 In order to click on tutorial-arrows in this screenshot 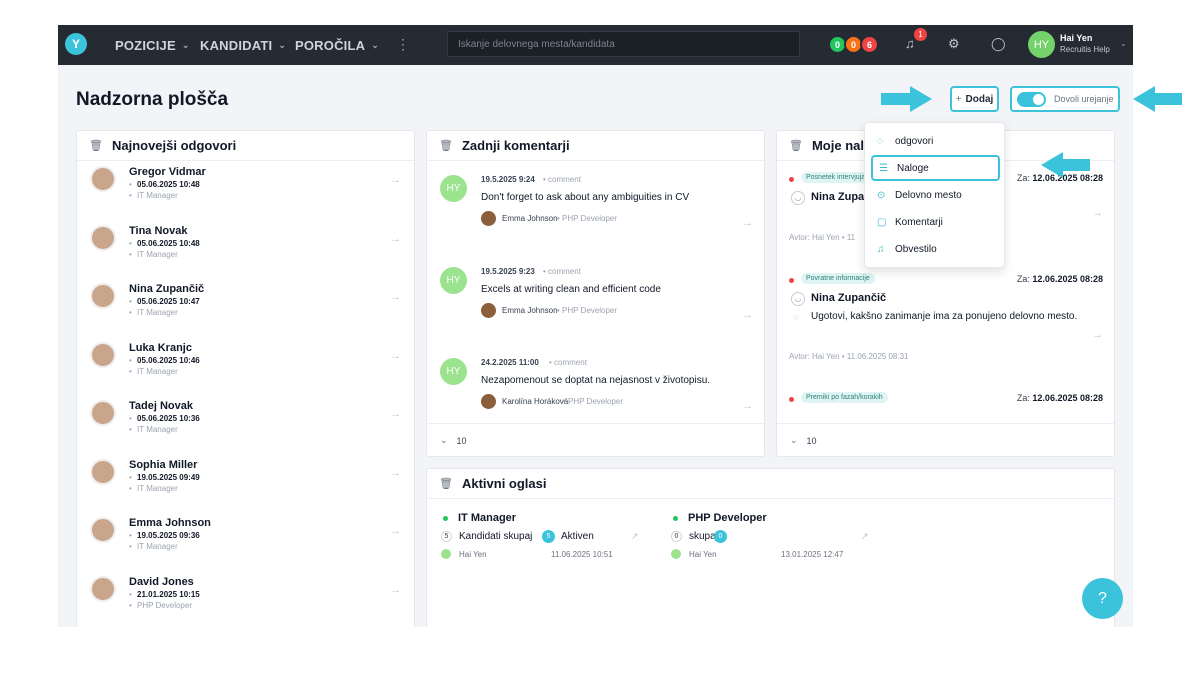, I will do `click(1031, 132)`.